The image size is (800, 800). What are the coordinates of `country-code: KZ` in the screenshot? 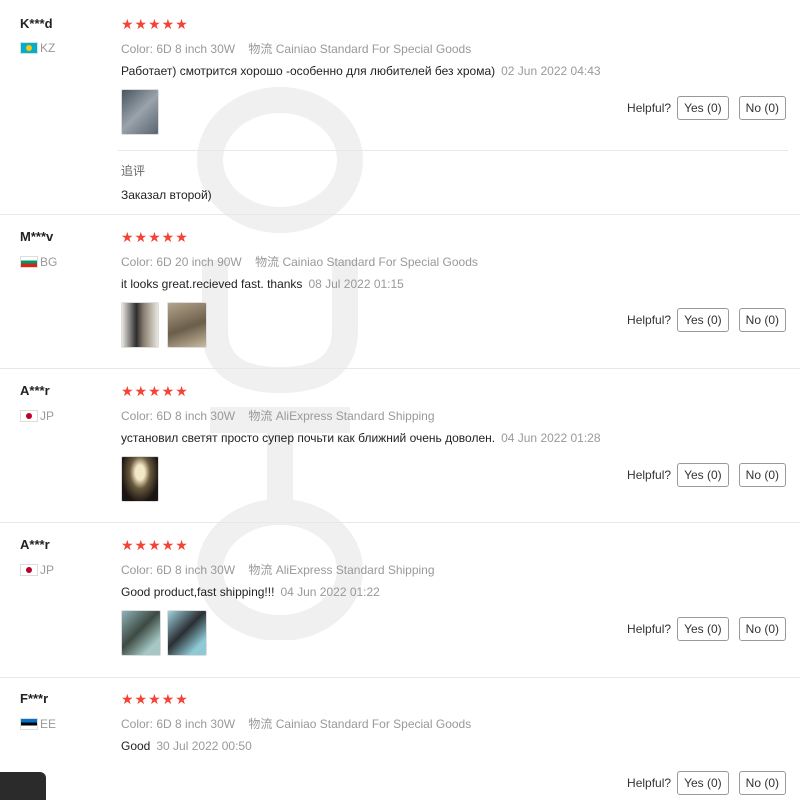 It's located at (48, 48).